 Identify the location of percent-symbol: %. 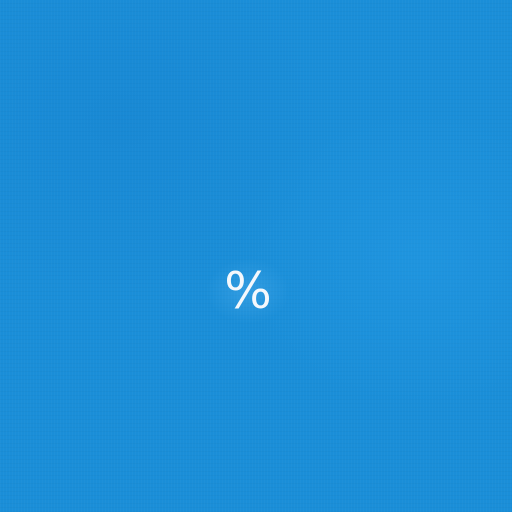
(248, 291).